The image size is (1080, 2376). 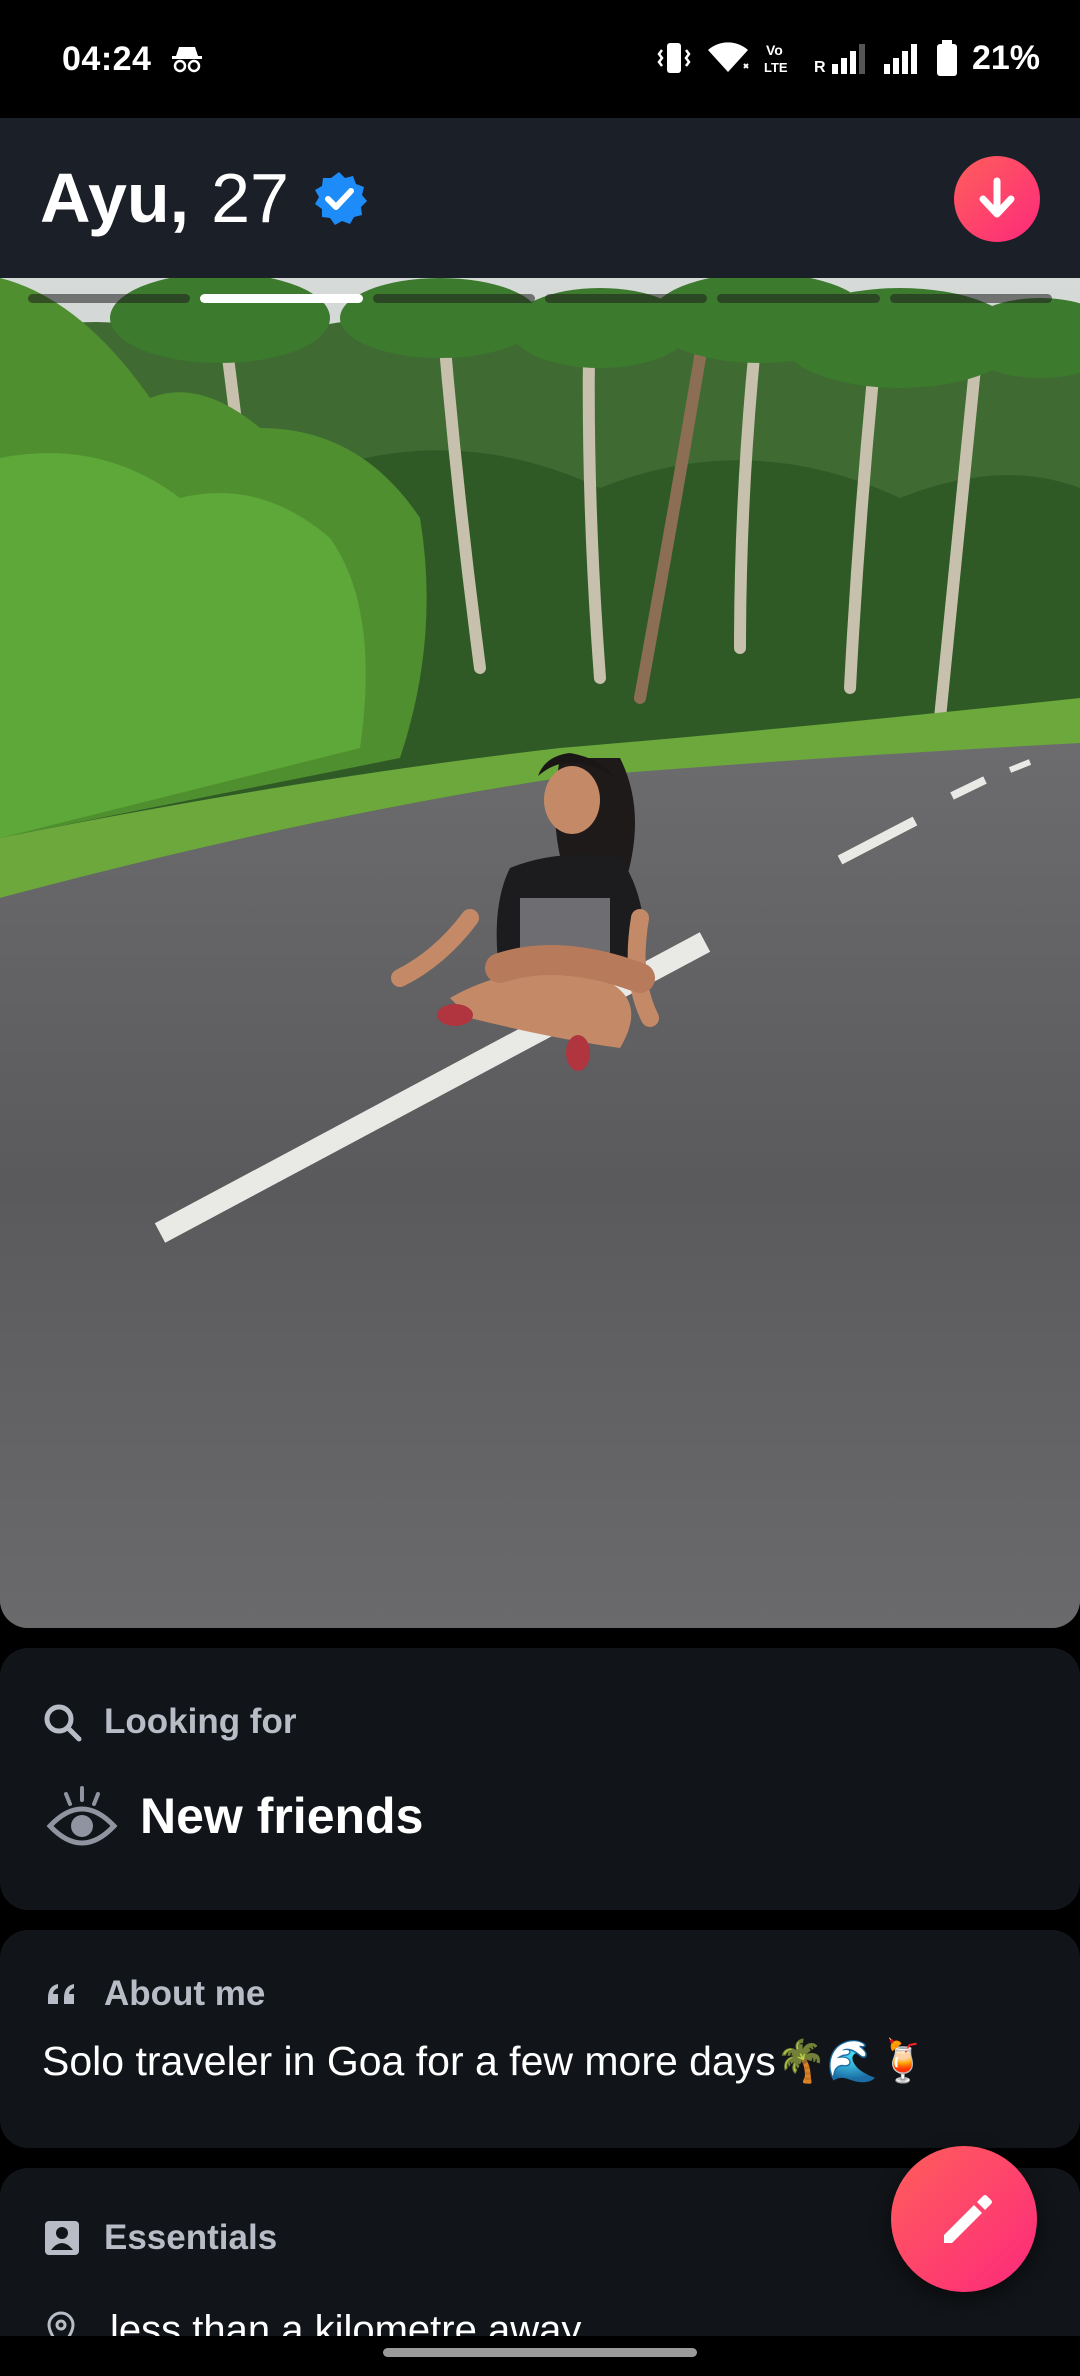 I want to click on looking-for-card: Looking for New friends, so click(x=540, y=1779).